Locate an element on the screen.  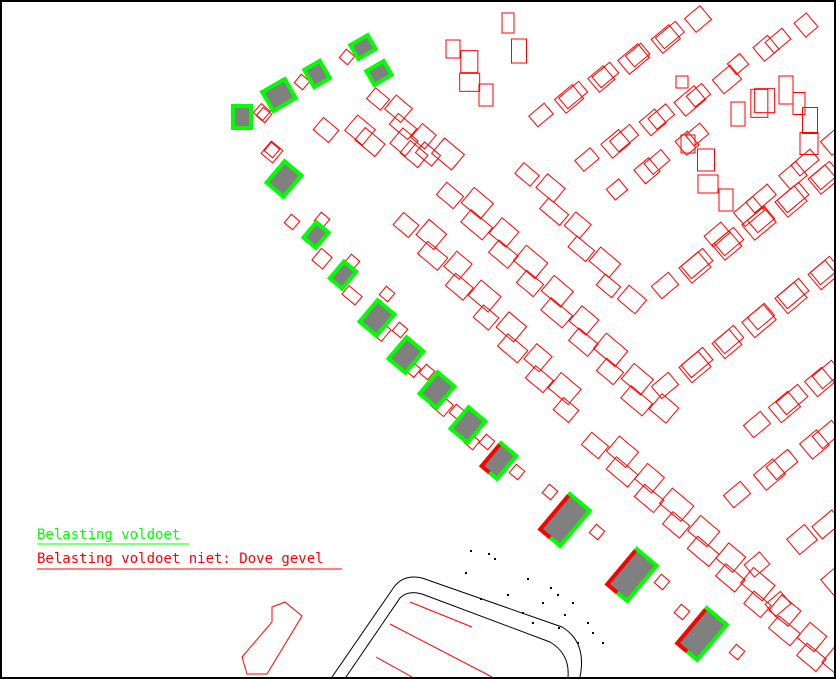
site-drawing is located at coordinates (456, 626).